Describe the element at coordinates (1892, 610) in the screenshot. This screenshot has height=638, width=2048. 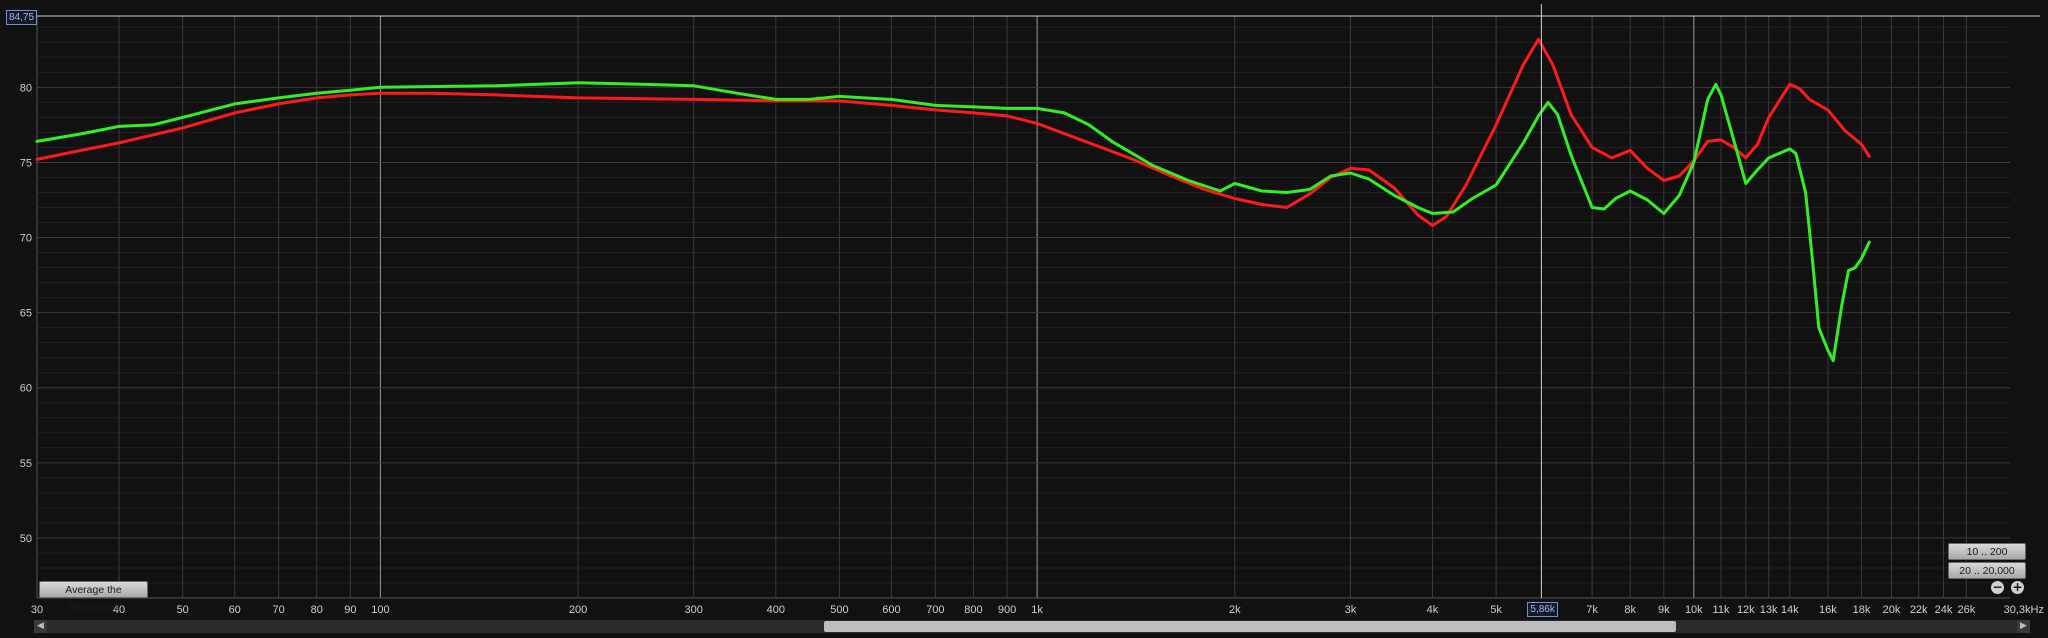
I see `x-tick-label: 20k` at that location.